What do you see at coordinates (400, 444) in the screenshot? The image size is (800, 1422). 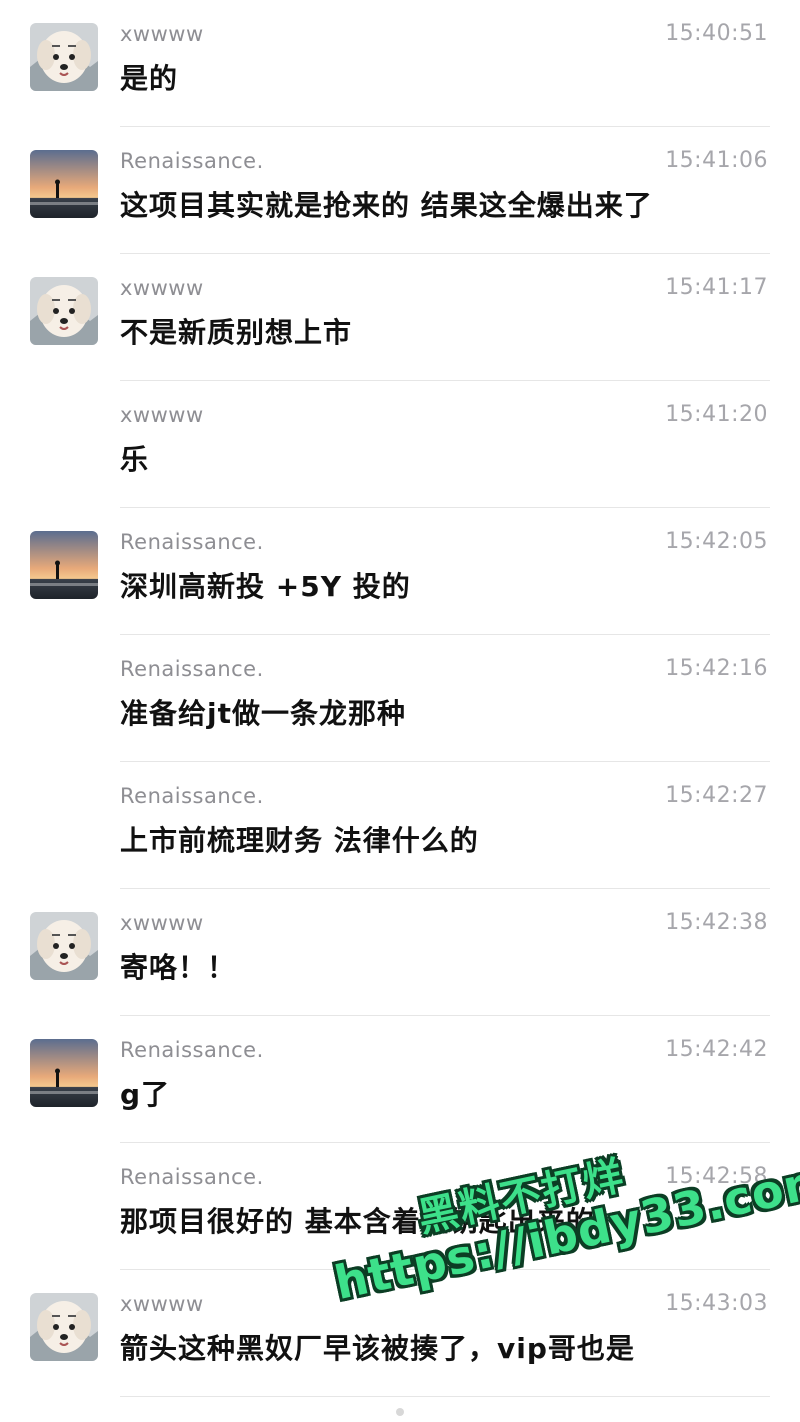 I see `message-item: xwwww 15:41:20 乐` at bounding box center [400, 444].